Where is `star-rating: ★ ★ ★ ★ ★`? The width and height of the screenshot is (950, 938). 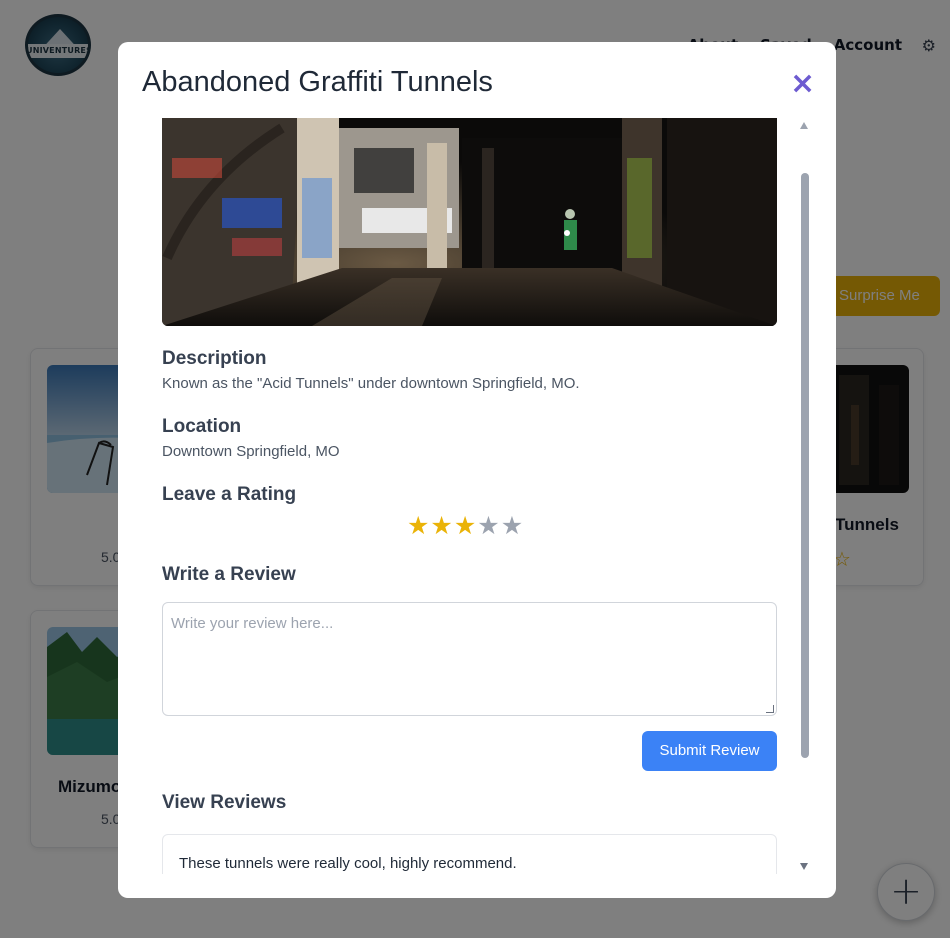
star-rating: ★ ★ ★ ★ ★ is located at coordinates (465, 526).